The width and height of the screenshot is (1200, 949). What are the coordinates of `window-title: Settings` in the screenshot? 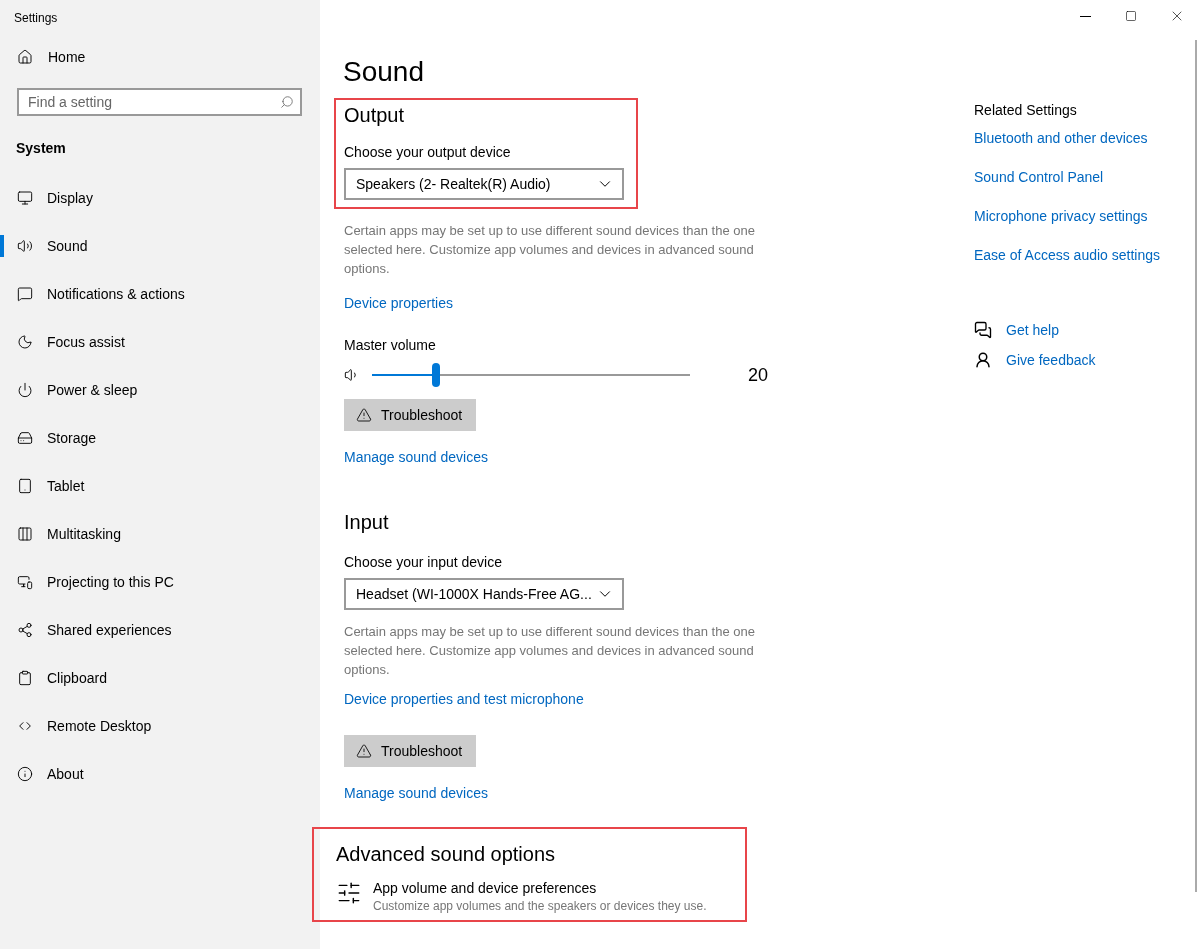 It's located at (36, 18).